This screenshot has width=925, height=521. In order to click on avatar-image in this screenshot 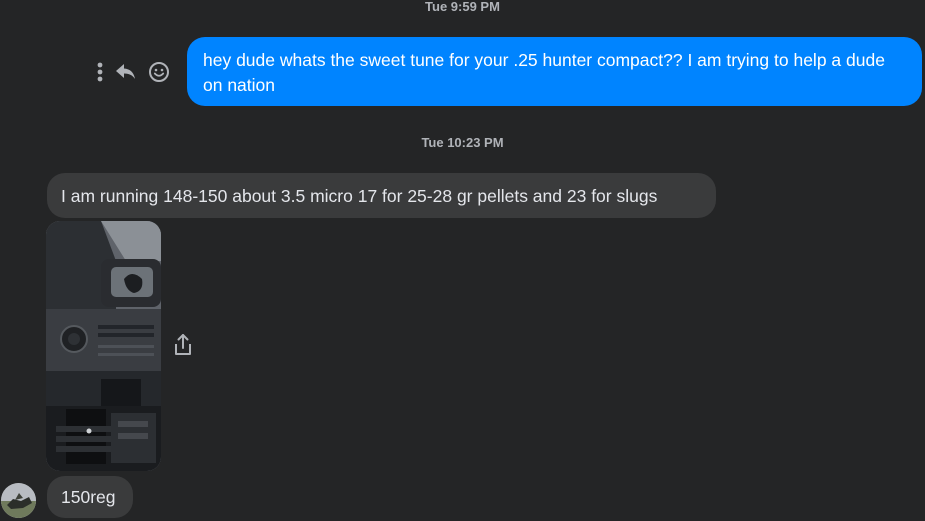, I will do `click(18, 500)`.